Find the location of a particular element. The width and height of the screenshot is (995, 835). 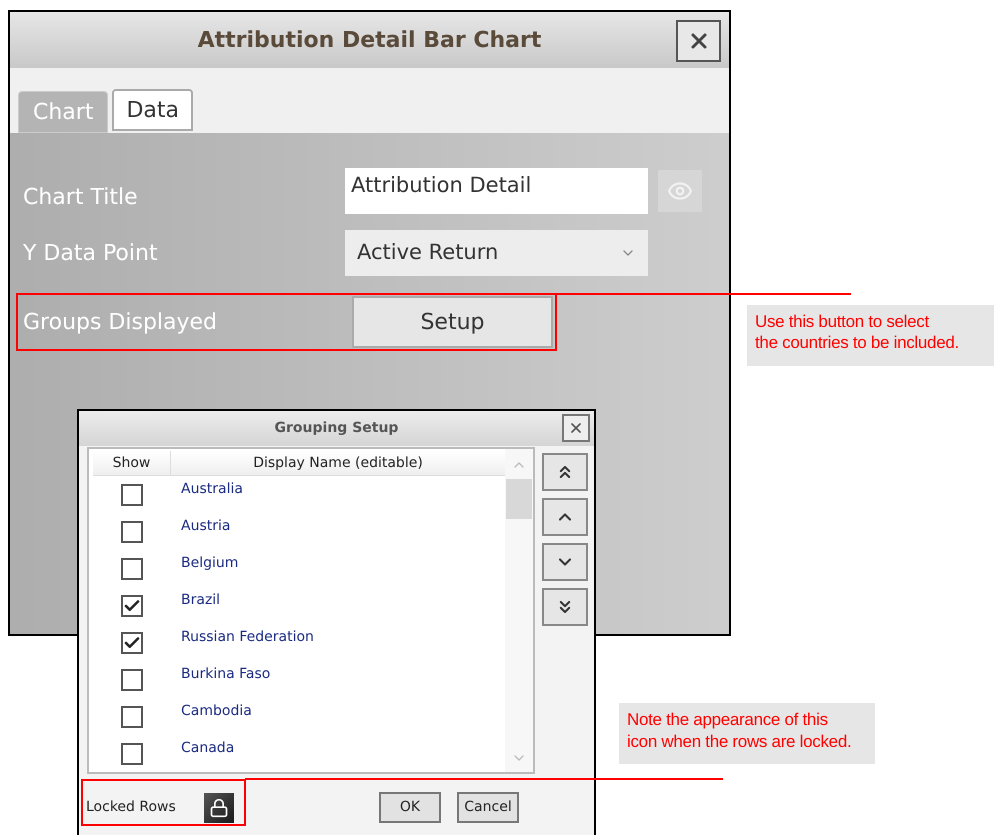

lock-button is located at coordinates (219, 807).